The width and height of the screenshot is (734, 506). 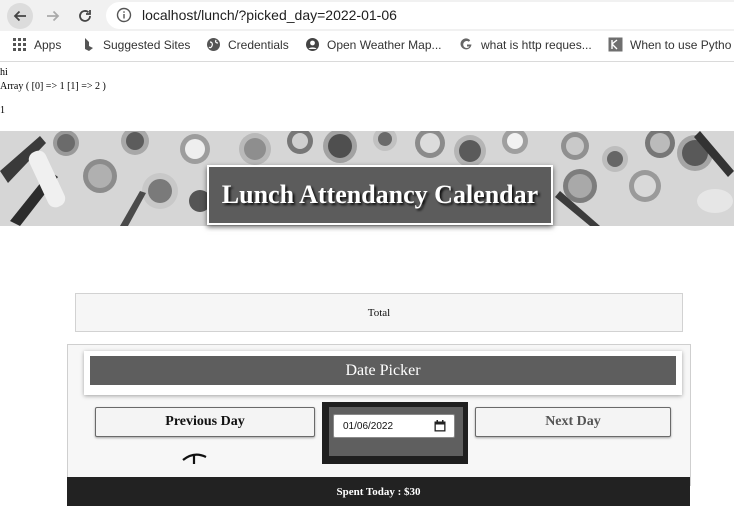 I want to click on bookmark-python: When to use Pytho, so click(x=669, y=44).